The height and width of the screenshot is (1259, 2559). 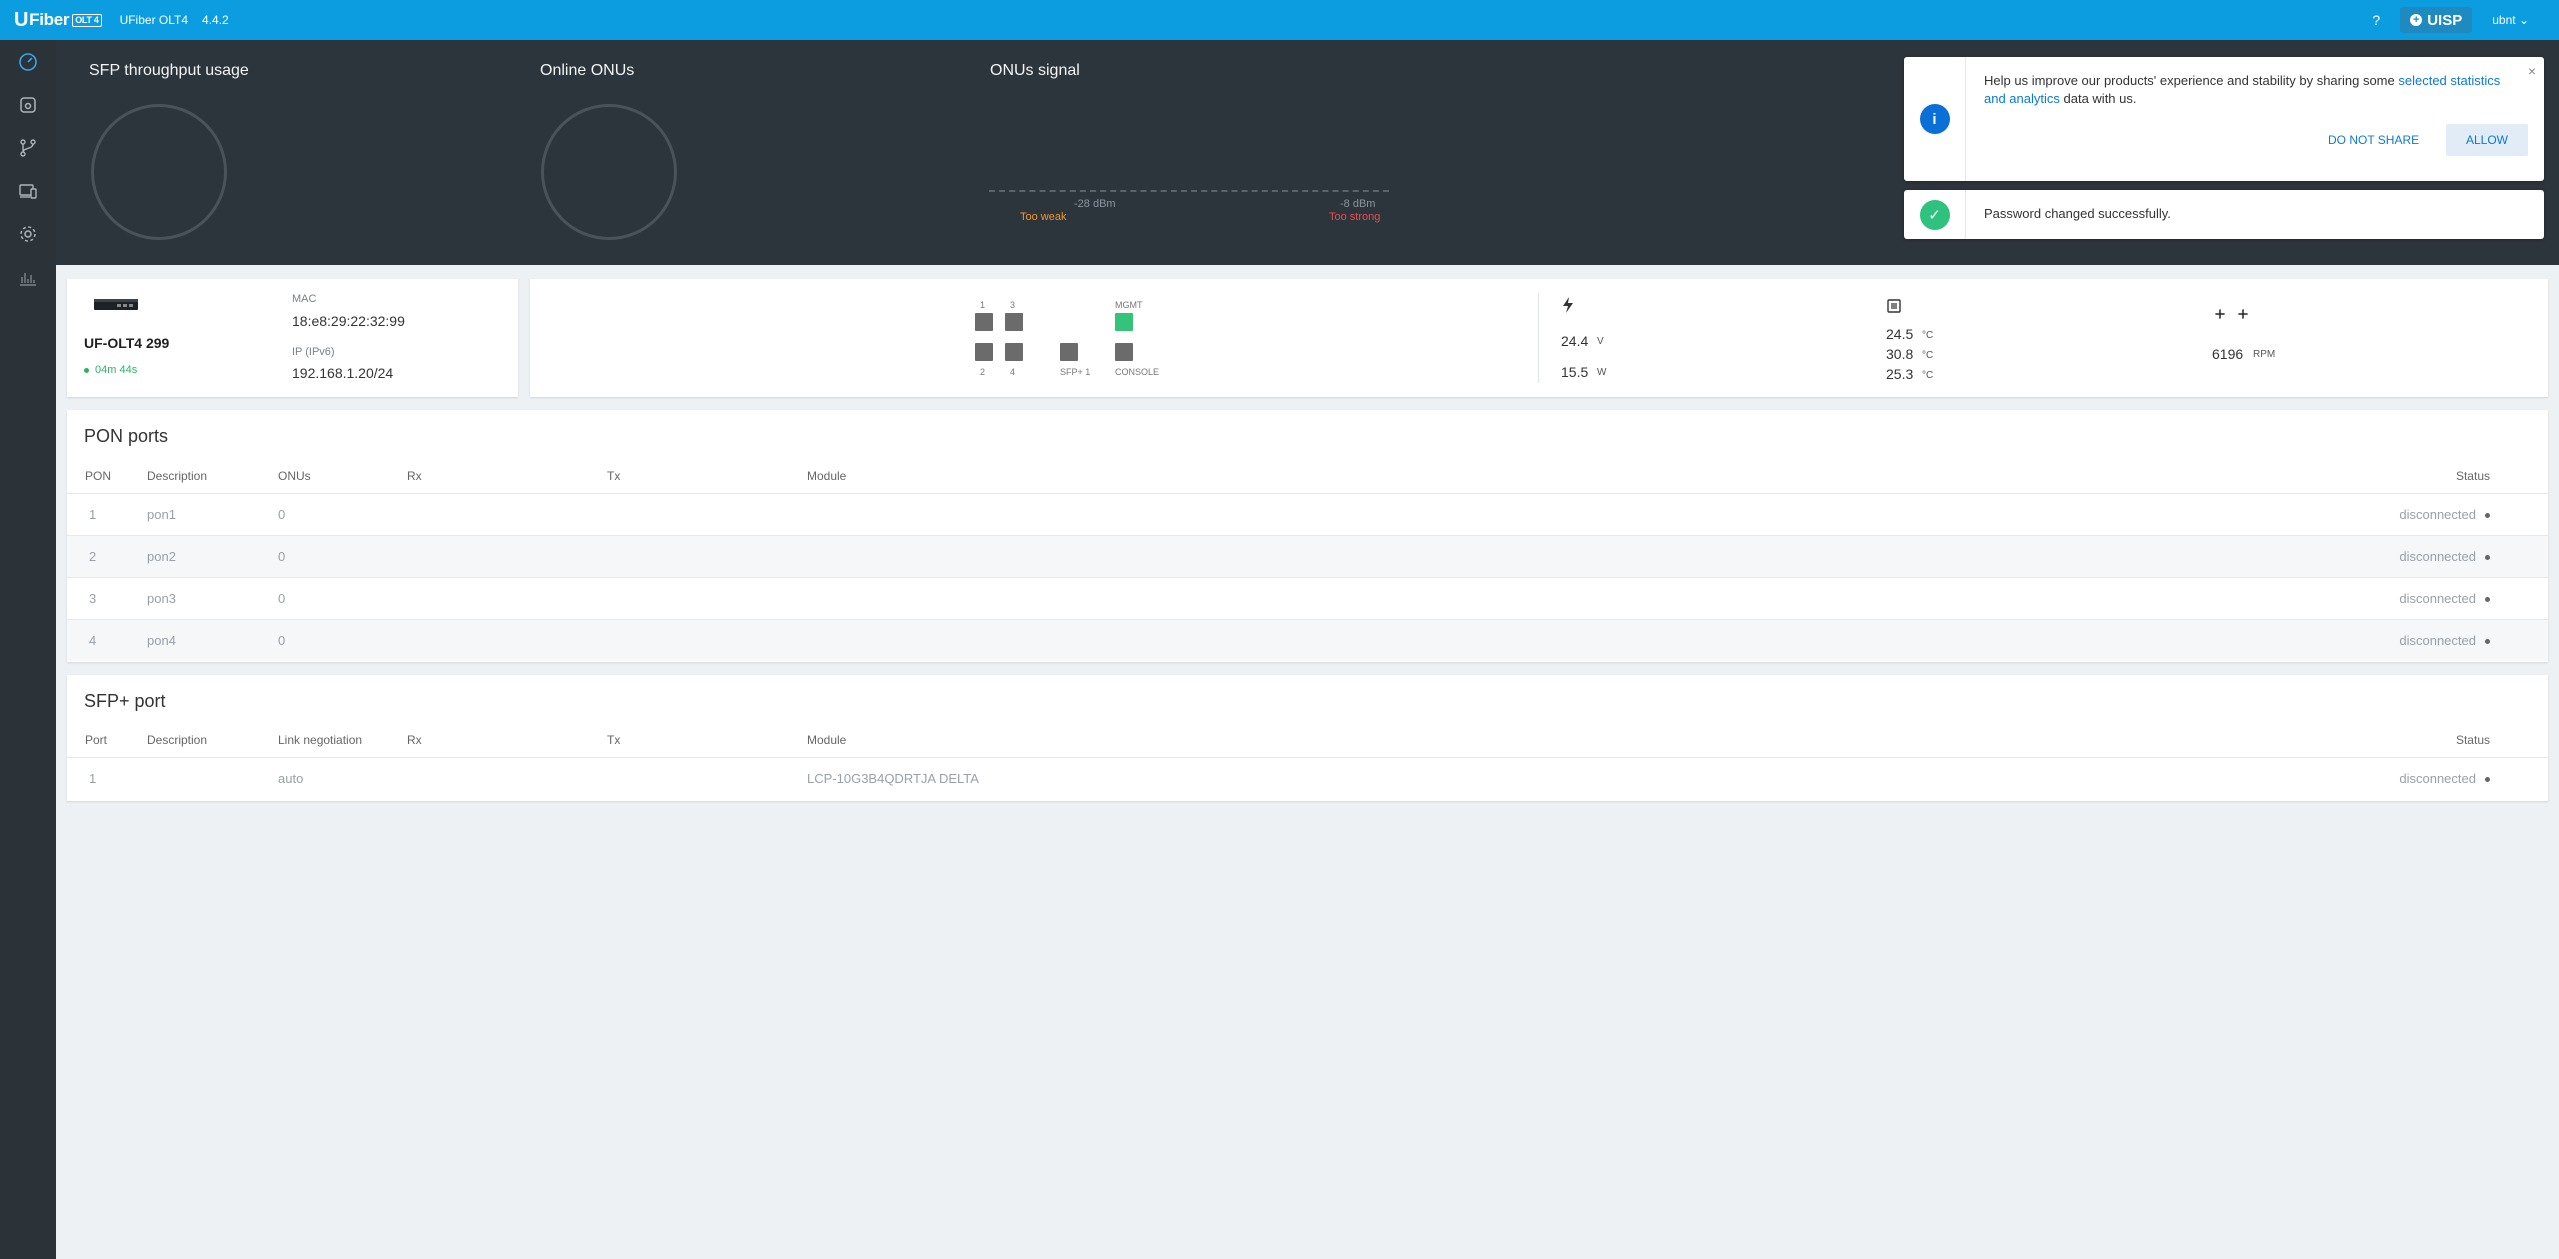 I want to click on fan-icon, so click(x=2231, y=314).